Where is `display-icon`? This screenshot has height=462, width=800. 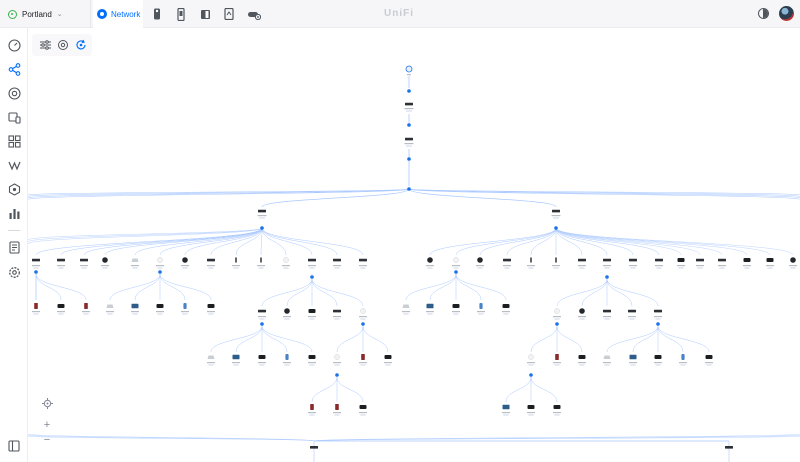
display-icon is located at coordinates (430, 306).